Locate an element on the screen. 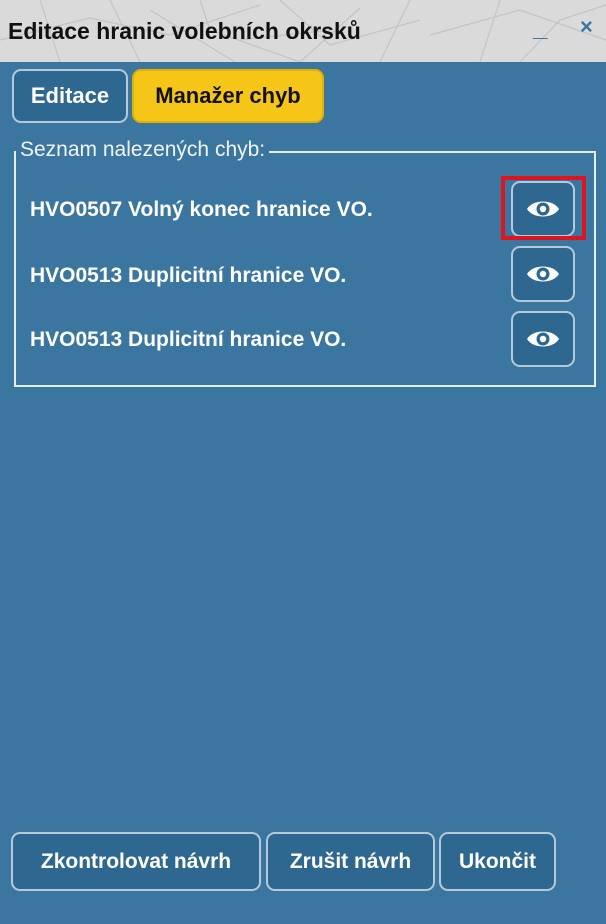 Image resolution: width=606 pixels, height=924 pixels. minimize-button: _ is located at coordinates (540, 27).